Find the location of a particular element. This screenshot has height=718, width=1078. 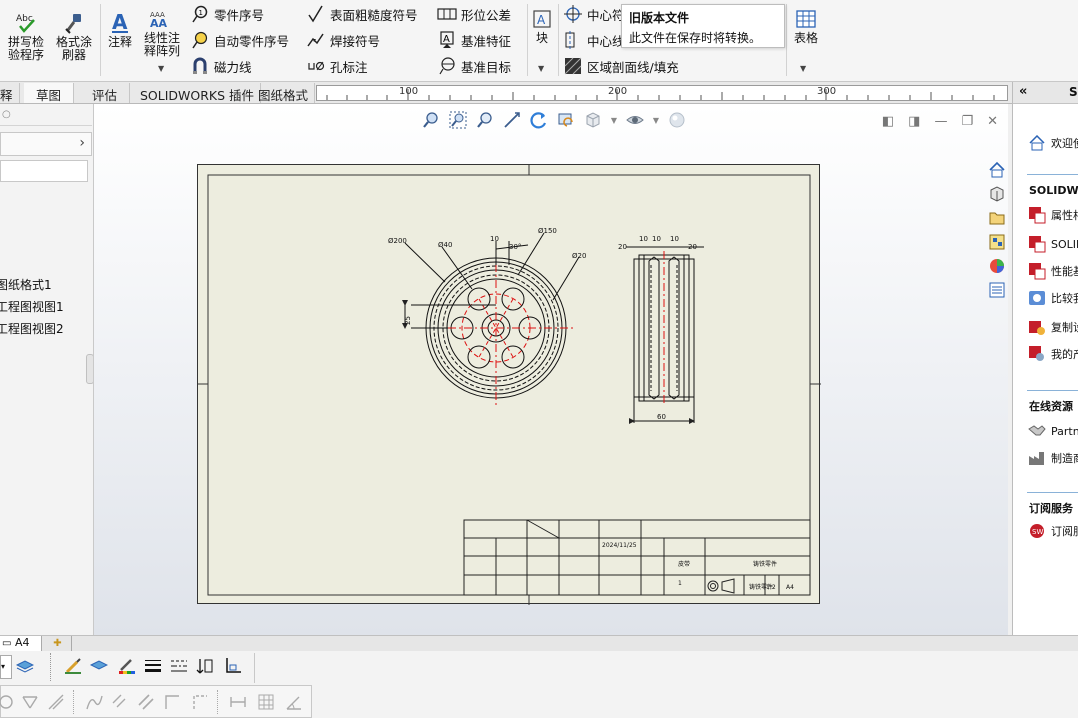

resource-link: 性能基 is located at coordinates (1052, 271).